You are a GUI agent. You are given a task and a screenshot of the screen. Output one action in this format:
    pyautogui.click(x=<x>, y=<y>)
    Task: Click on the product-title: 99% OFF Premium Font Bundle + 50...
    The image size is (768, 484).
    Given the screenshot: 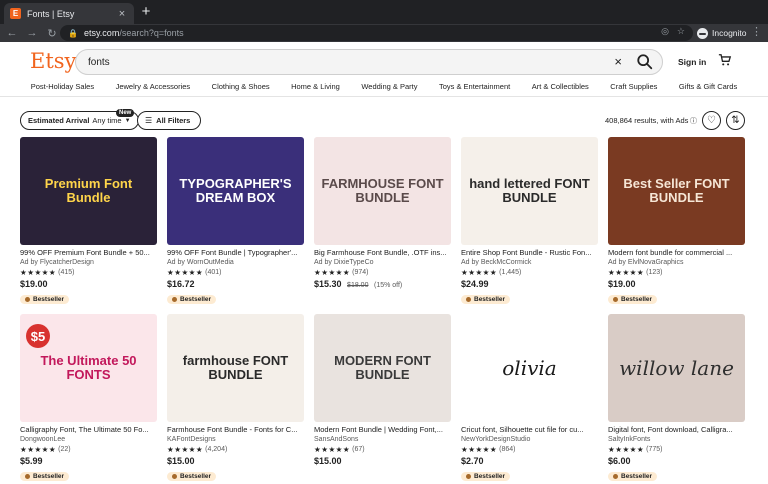 What is the action you would take?
    pyautogui.click(x=88, y=252)
    